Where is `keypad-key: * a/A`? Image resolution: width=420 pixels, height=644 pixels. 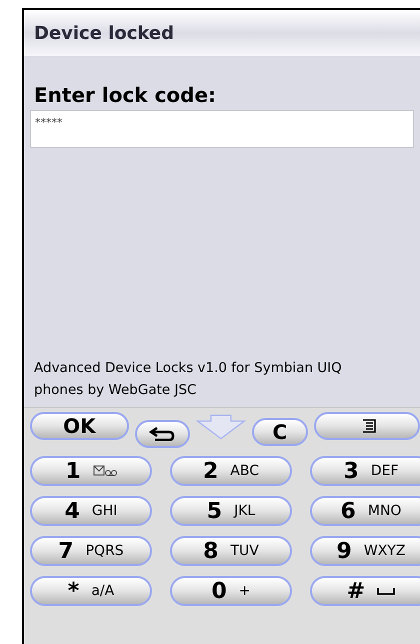
keypad-key: * a/A is located at coordinates (91, 591).